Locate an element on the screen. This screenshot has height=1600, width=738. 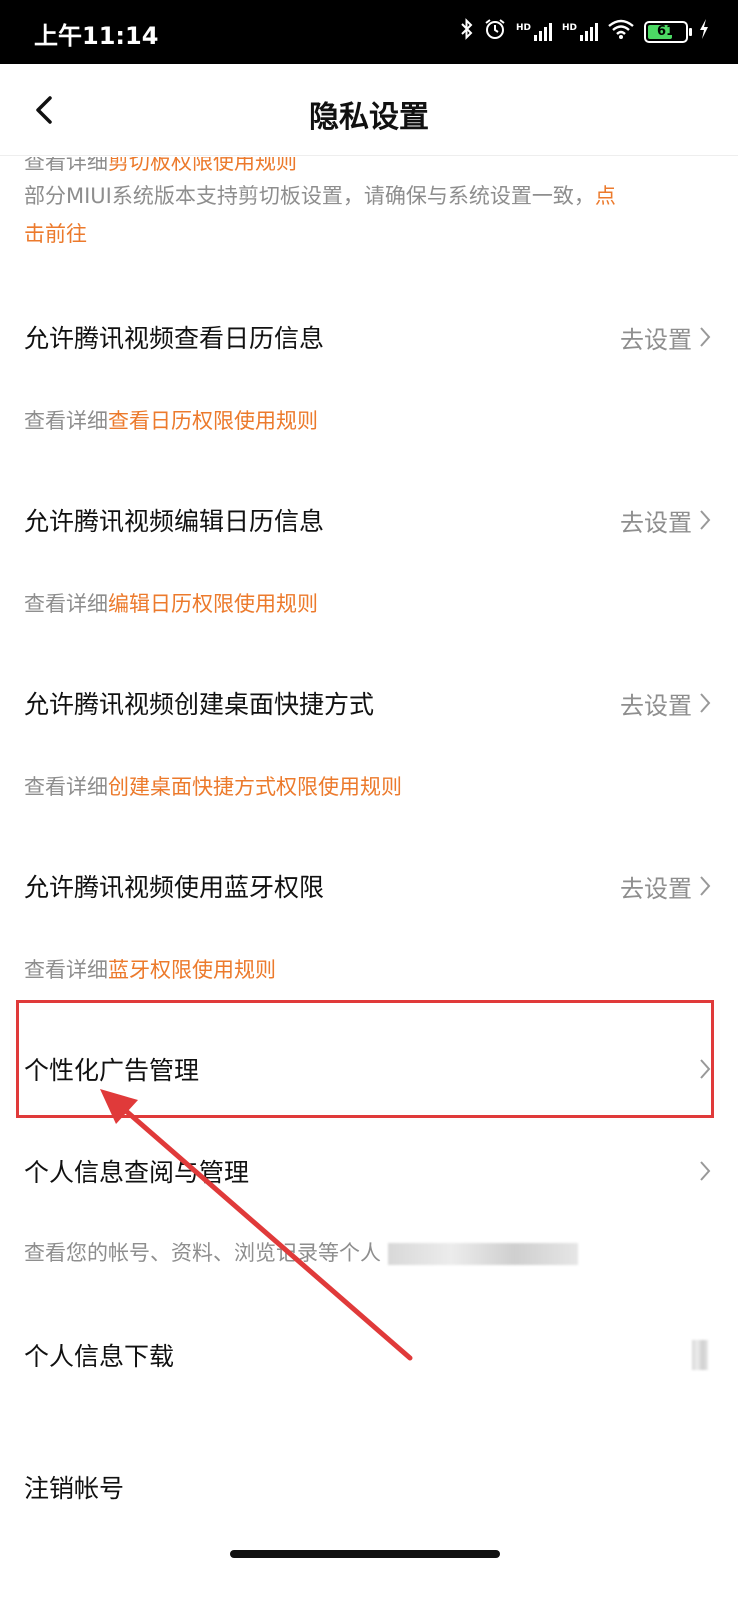
setting-view-calendar: 允许腾讯视频查看日历信息 去设置 is located at coordinates (369, 337).